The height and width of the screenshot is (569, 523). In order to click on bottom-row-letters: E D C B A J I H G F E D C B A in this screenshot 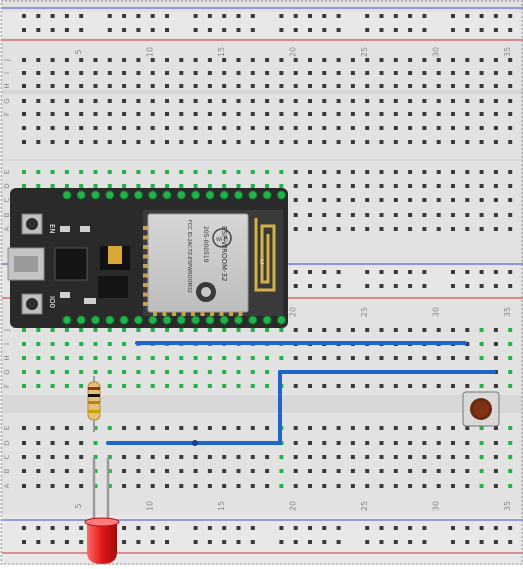, I will do `click(7, 329)`.